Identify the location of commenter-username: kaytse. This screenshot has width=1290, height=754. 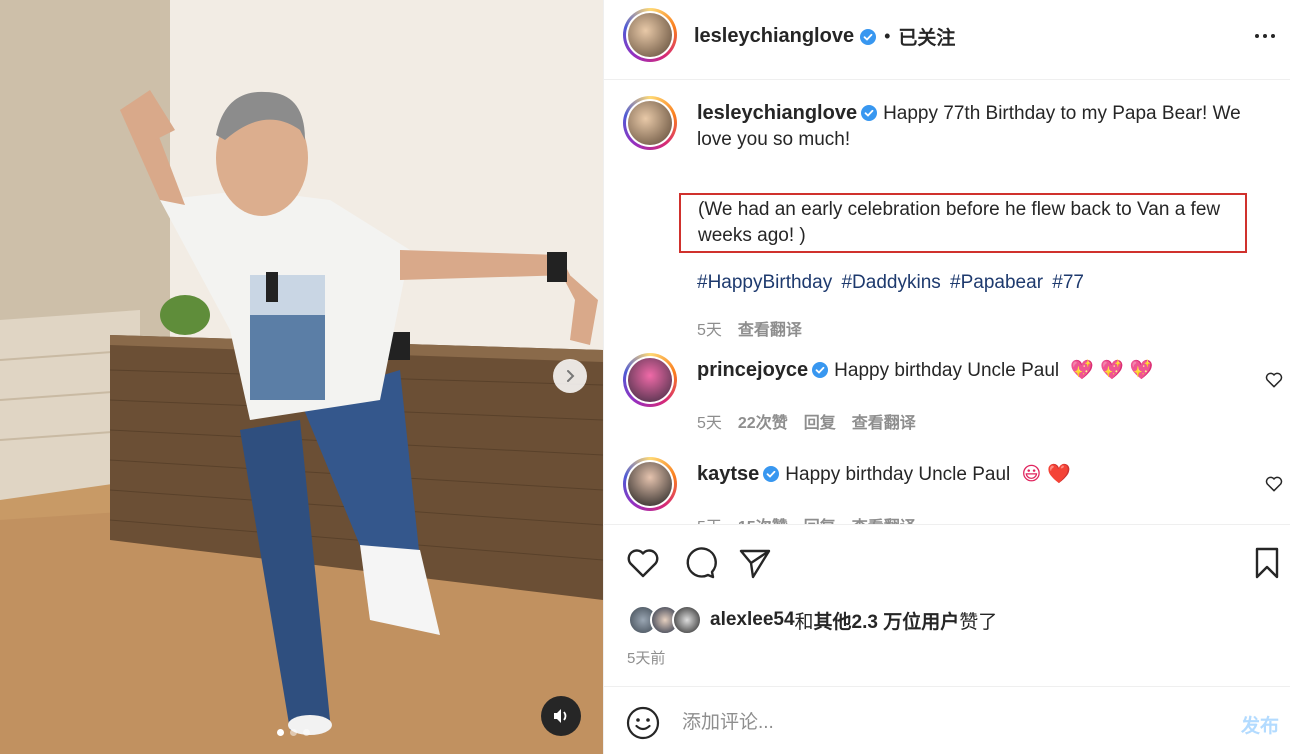
(728, 474).